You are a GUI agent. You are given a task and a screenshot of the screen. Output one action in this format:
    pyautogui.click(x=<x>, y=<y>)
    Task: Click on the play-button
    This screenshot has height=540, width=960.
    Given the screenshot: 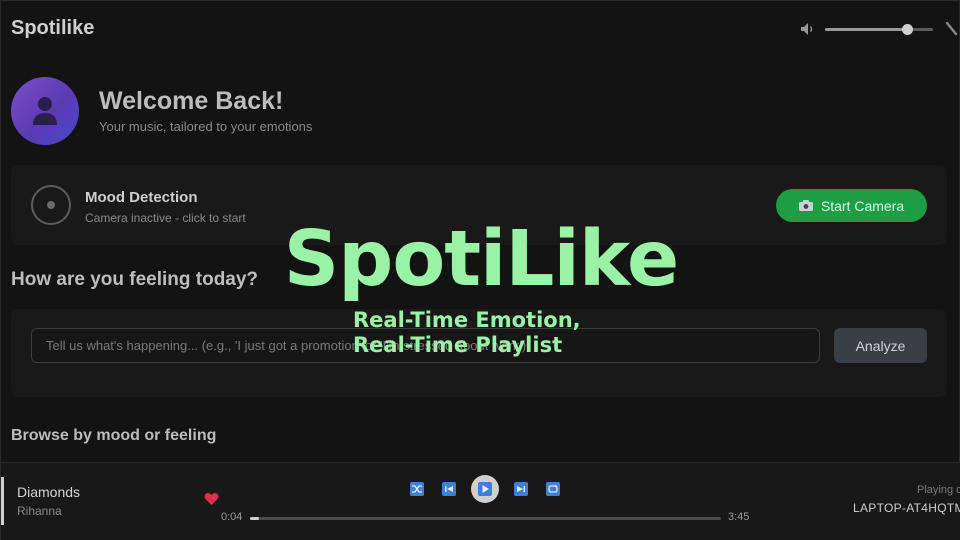 What is the action you would take?
    pyautogui.click(x=485, y=489)
    